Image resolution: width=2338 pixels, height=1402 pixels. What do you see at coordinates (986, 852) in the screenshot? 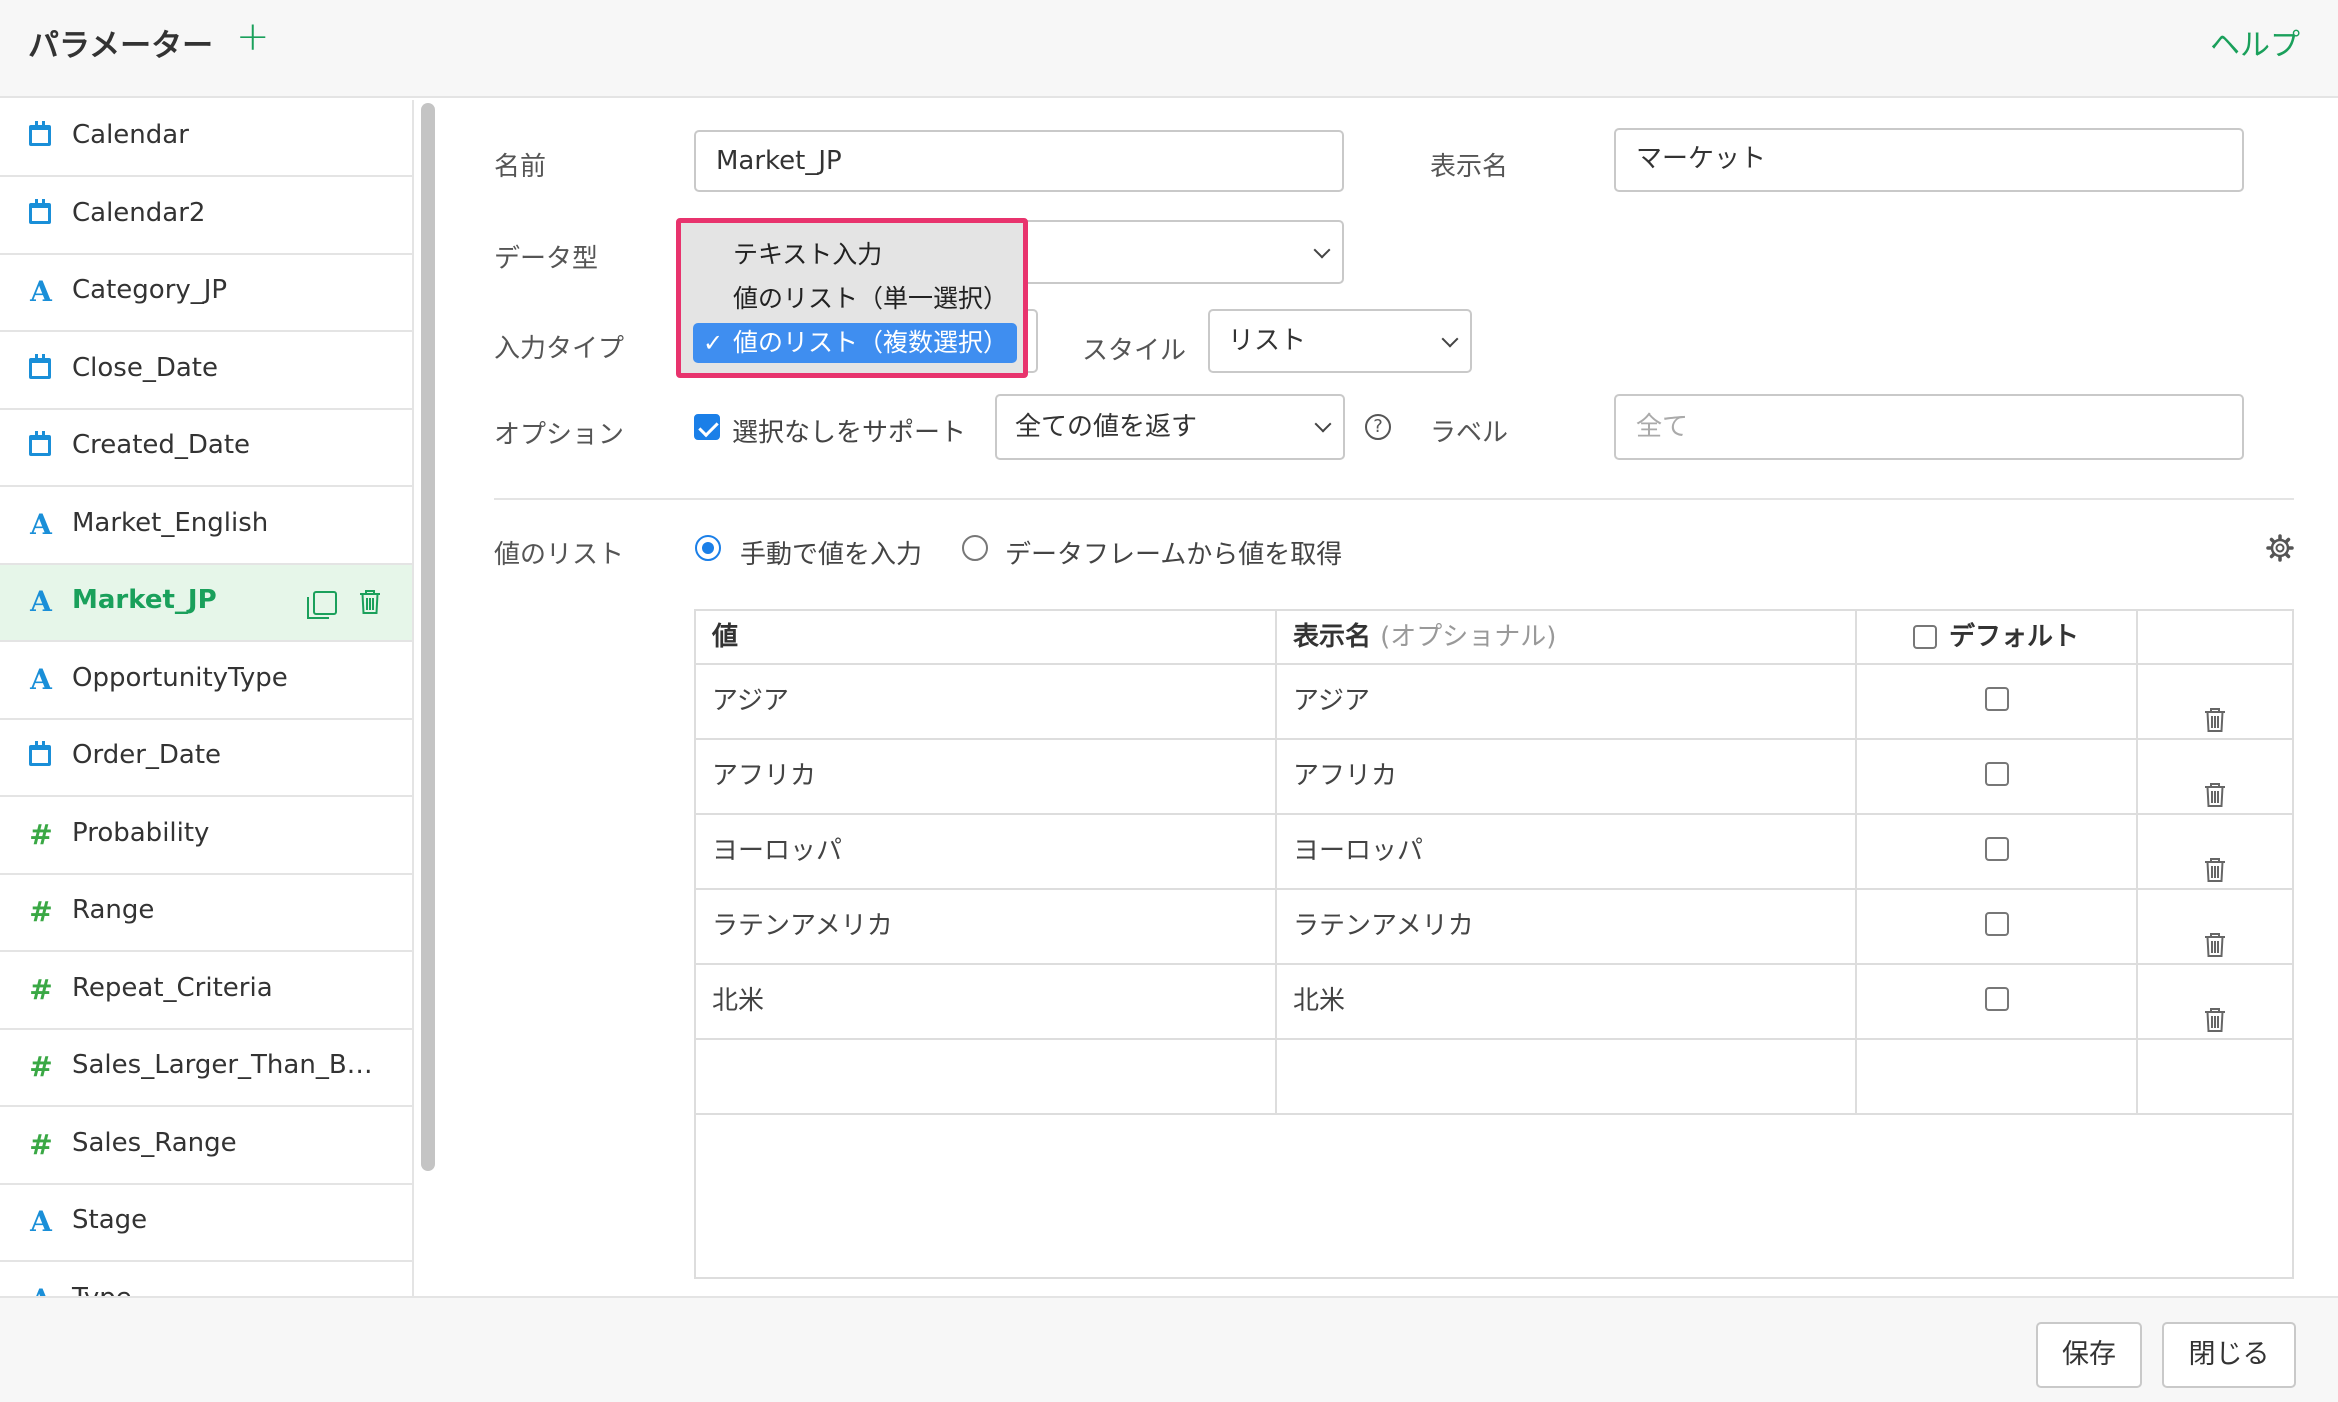
I see `value-cell: ヨーロッパ` at bounding box center [986, 852].